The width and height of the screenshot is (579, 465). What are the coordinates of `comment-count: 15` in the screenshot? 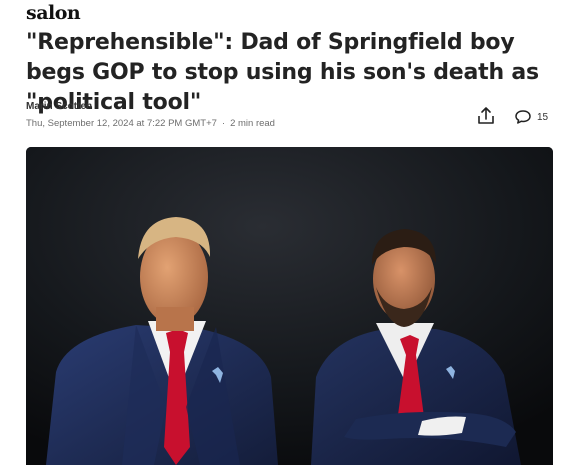 It's located at (543, 117).